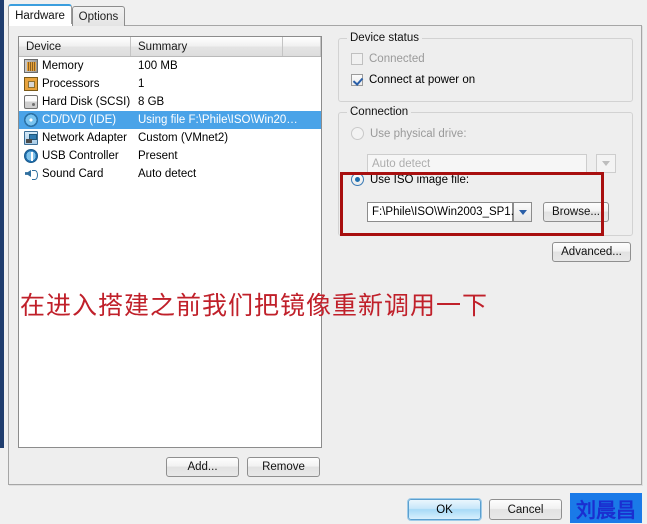 This screenshot has width=647, height=524. Describe the element at coordinates (283, 467) in the screenshot. I see `remove-device-button: Remove` at that location.